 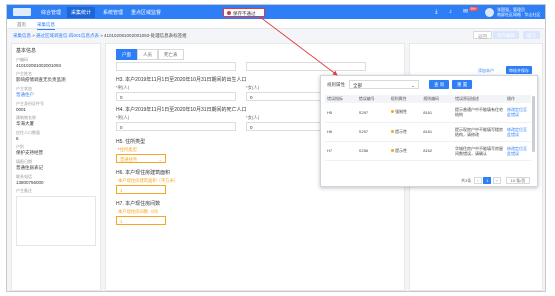 What do you see at coordinates (139, 211) in the screenshot?
I see `h7-label: 本户现住房间数（间）` at bounding box center [139, 211].